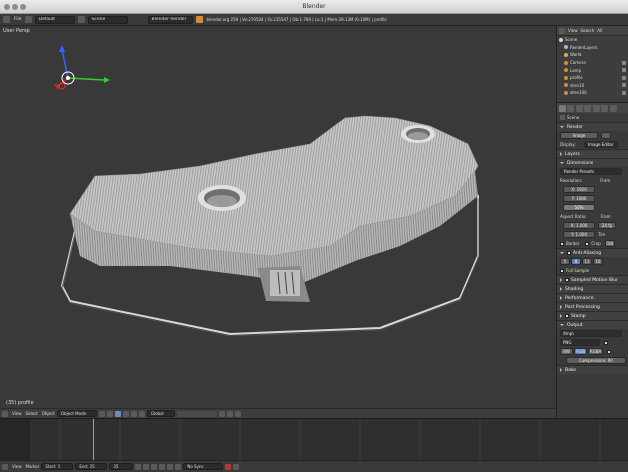  What do you see at coordinates (17, 413) in the screenshot?
I see `view-menu: View` at bounding box center [17, 413].